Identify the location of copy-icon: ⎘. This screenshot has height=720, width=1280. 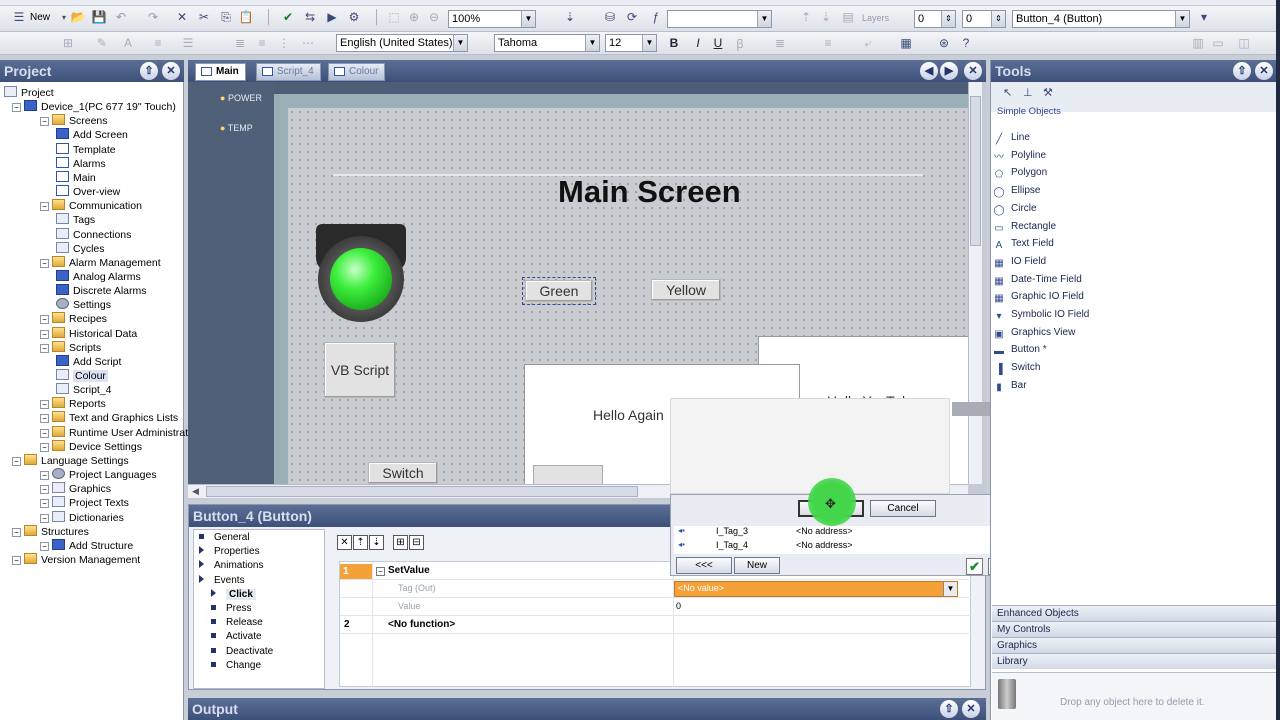
(226, 17).